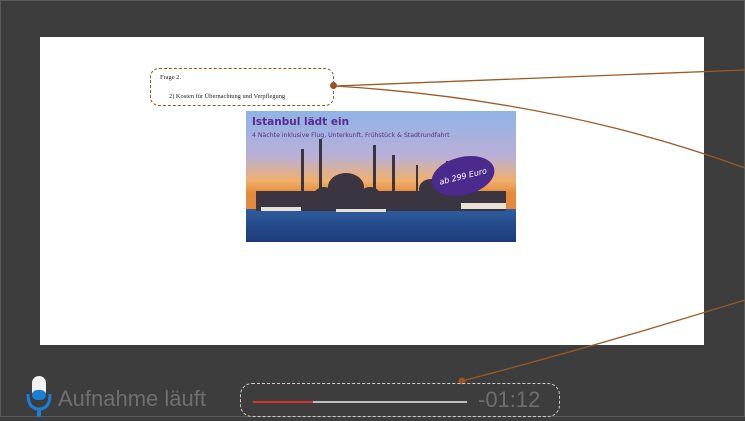 The image size is (745, 421). Describe the element at coordinates (39, 398) in the screenshot. I see `microphone-icon` at that location.